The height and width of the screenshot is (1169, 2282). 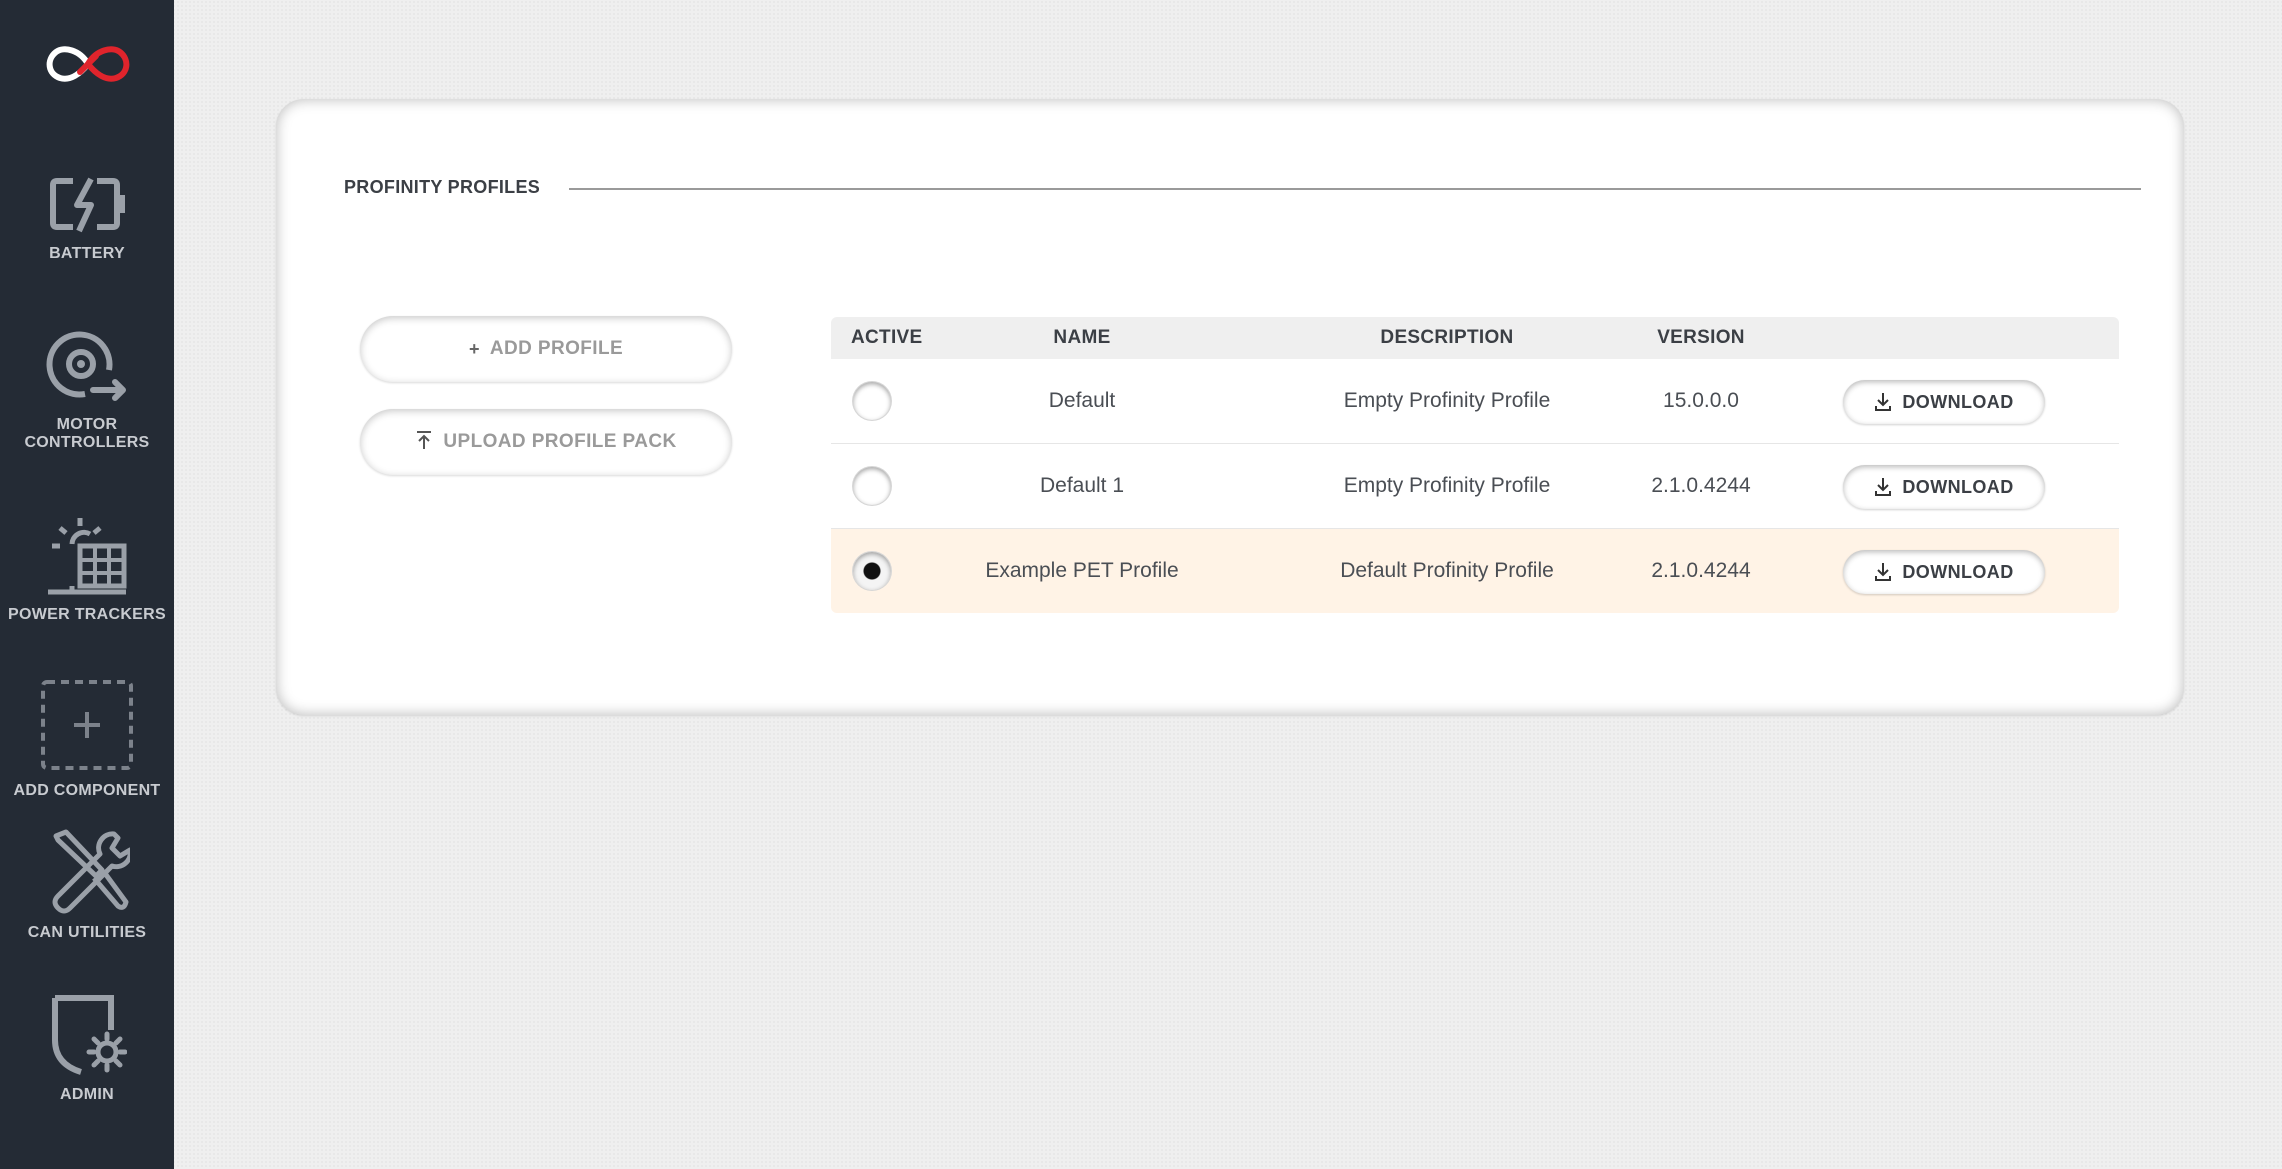 I want to click on add-profile-label: ADD PROFILE, so click(x=556, y=348).